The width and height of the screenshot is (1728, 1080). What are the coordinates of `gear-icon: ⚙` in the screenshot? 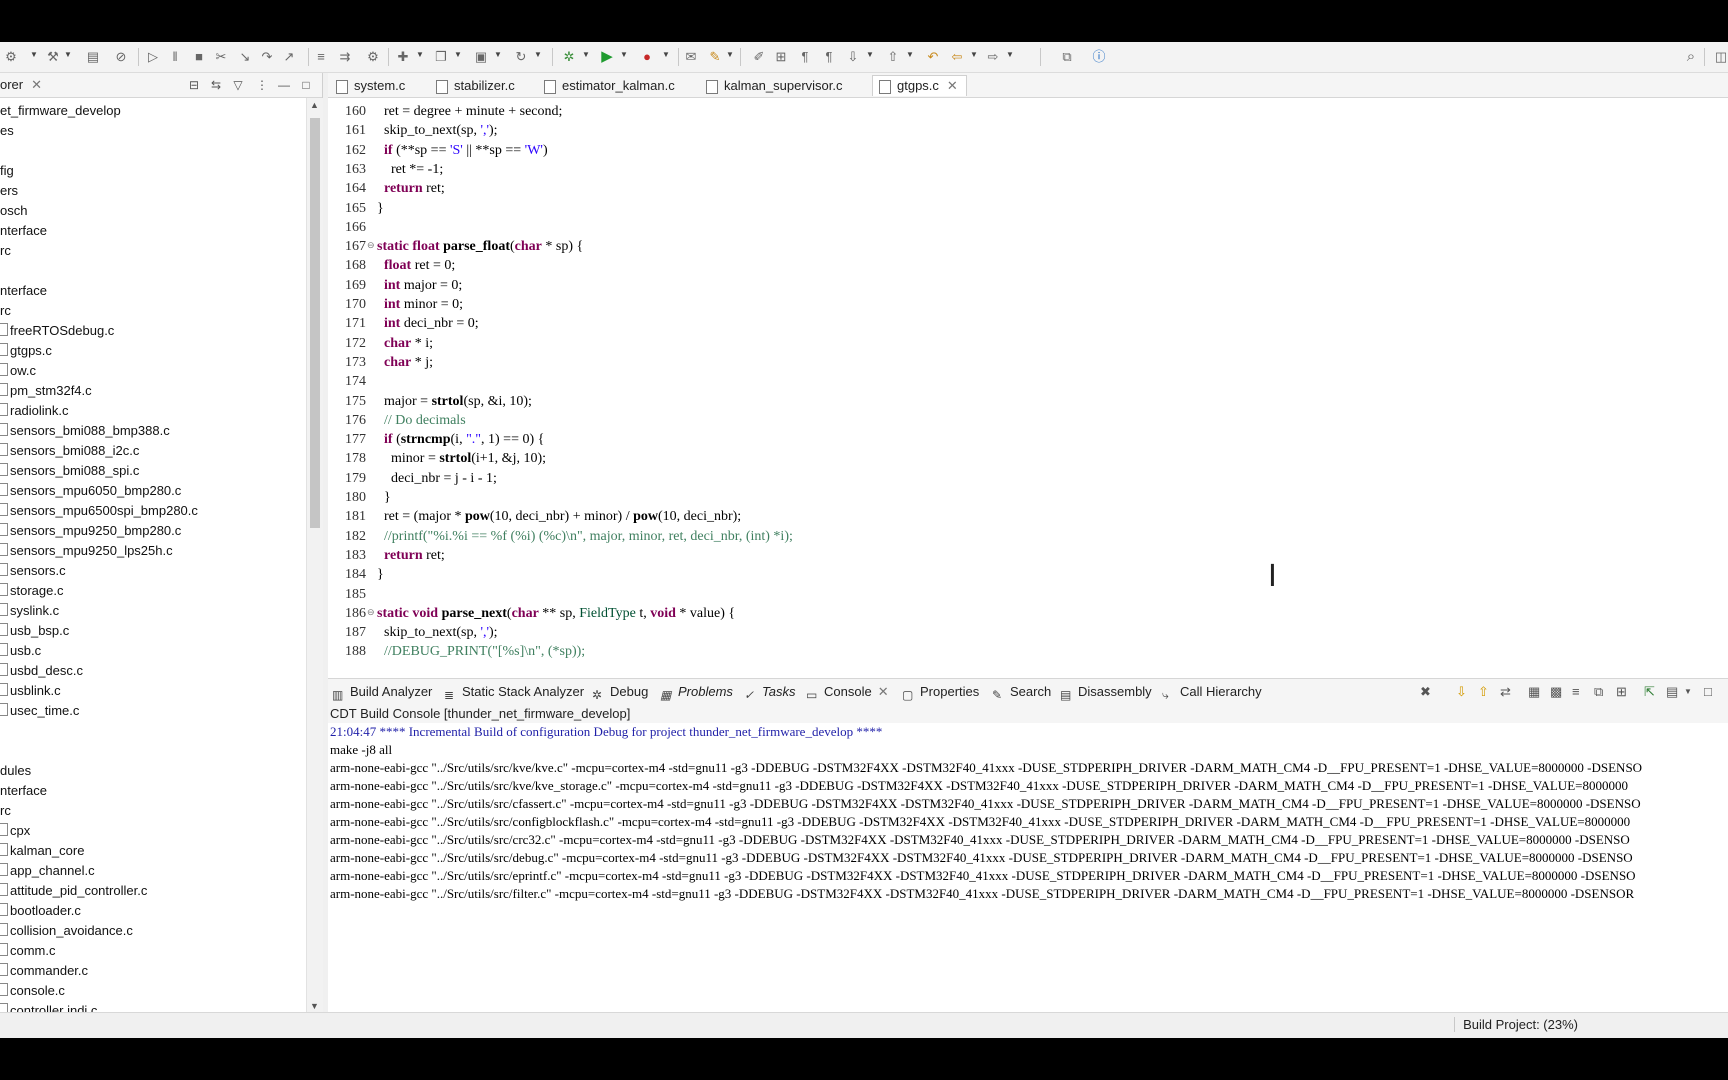 It's located at (373, 57).